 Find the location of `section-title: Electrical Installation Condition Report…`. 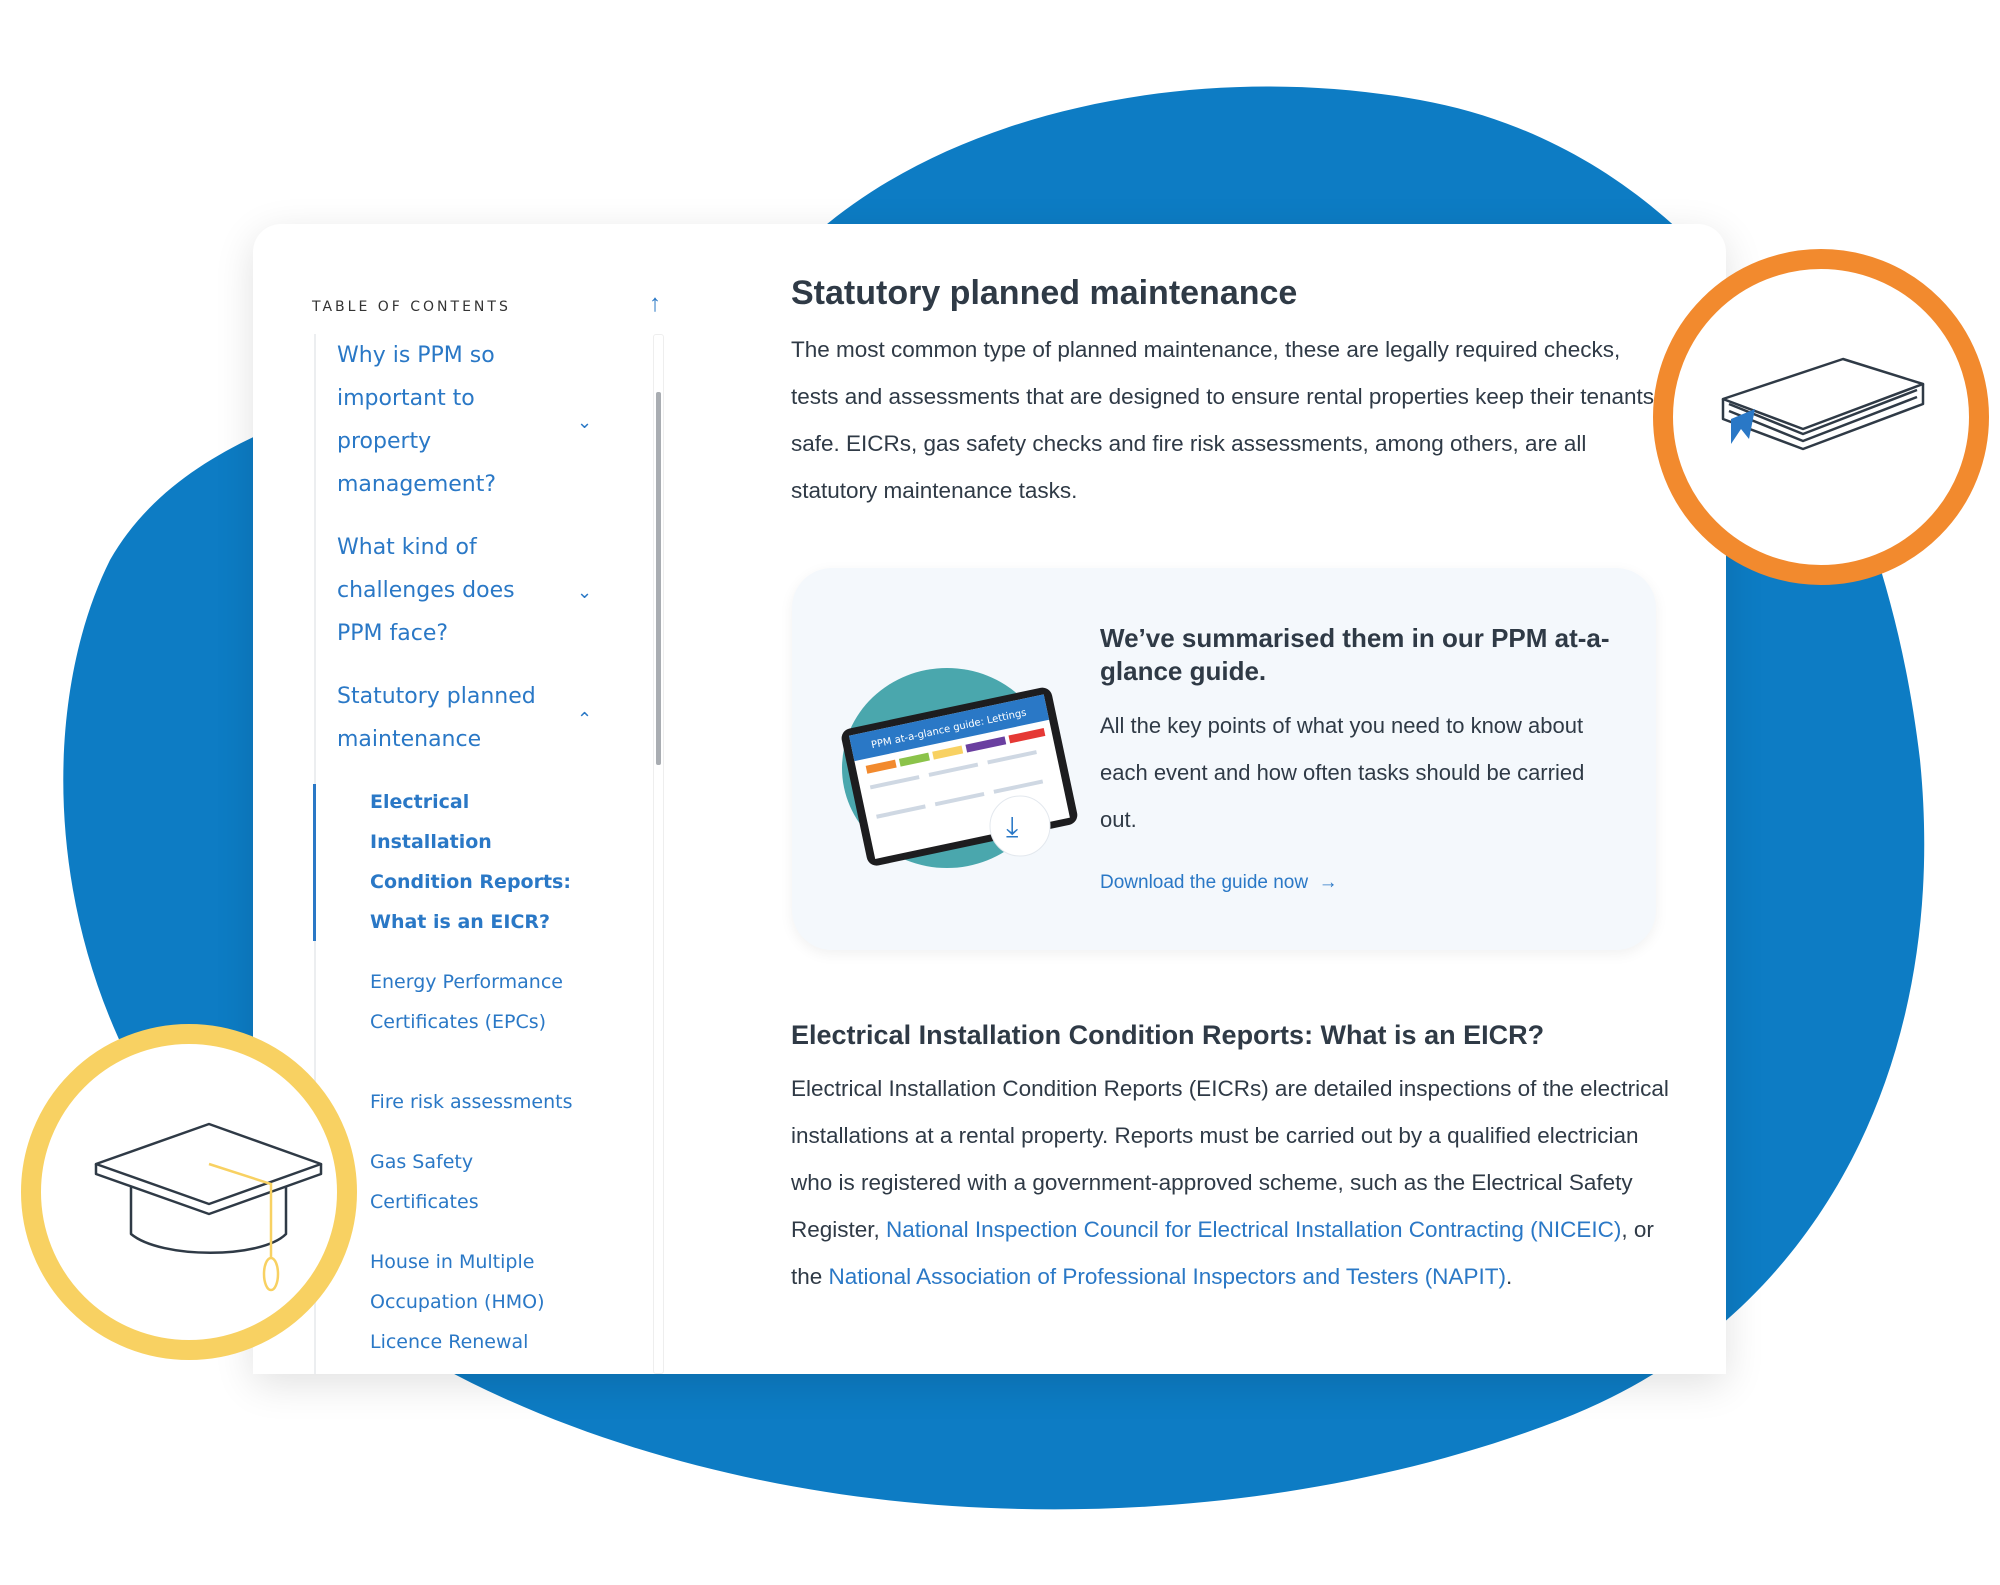

section-title: Electrical Installation Condition Report… is located at coordinates (1168, 1035).